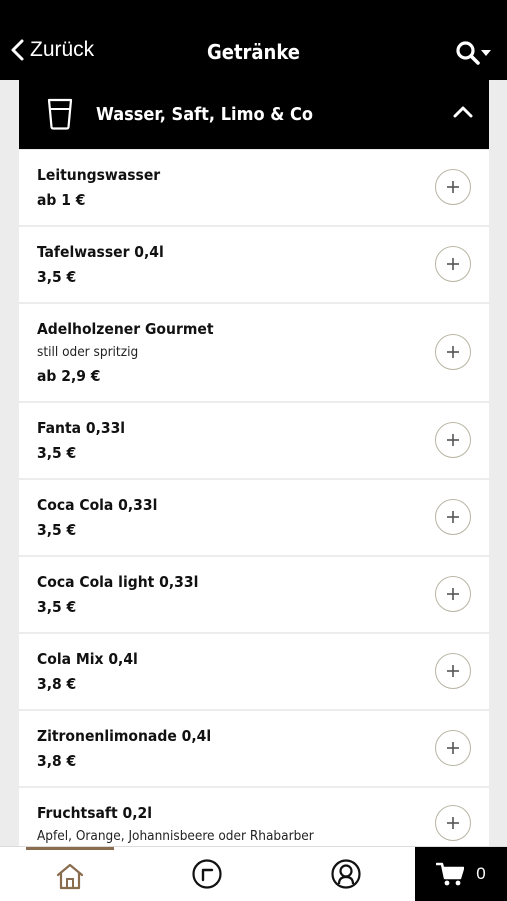 The height and width of the screenshot is (901, 507). What do you see at coordinates (254, 594) in the screenshot?
I see `list-item: Coca Cola light 0,33l 3,5 €` at bounding box center [254, 594].